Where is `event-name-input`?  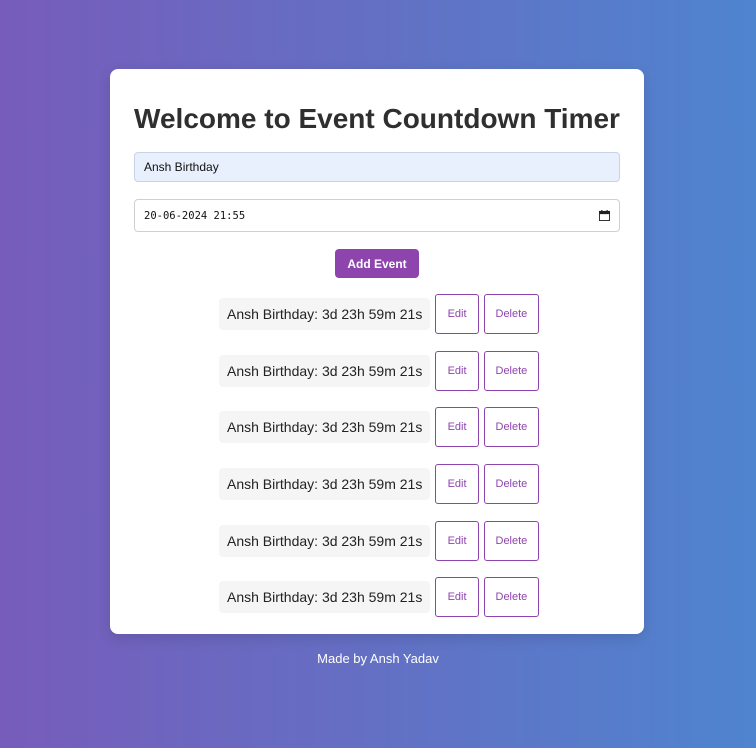 event-name-input is located at coordinates (377, 167).